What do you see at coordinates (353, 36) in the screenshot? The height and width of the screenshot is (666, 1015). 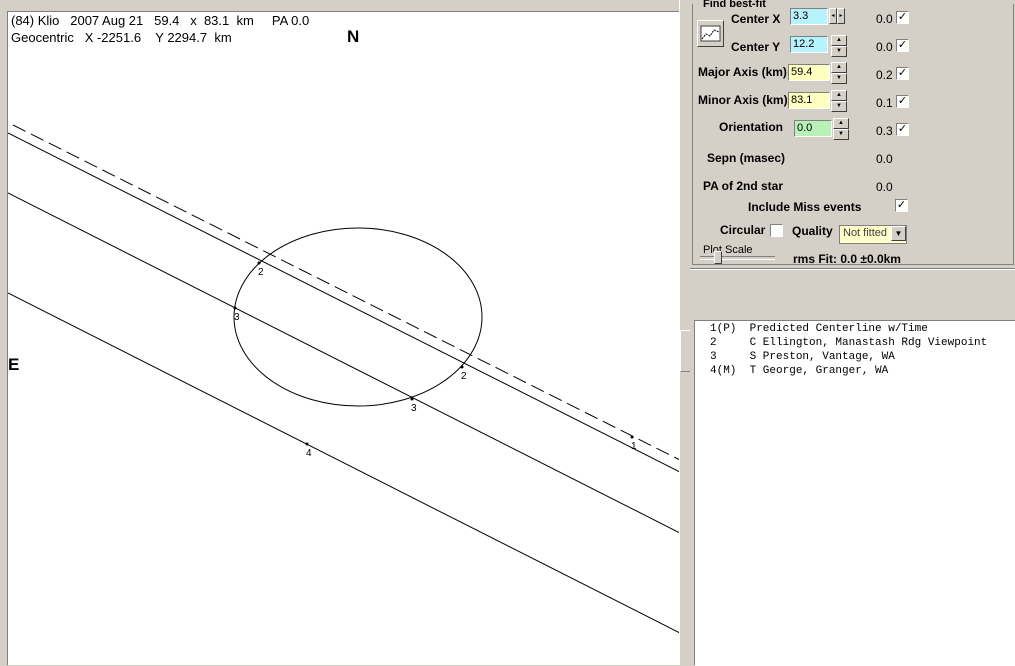 I see `north-label: N` at bounding box center [353, 36].